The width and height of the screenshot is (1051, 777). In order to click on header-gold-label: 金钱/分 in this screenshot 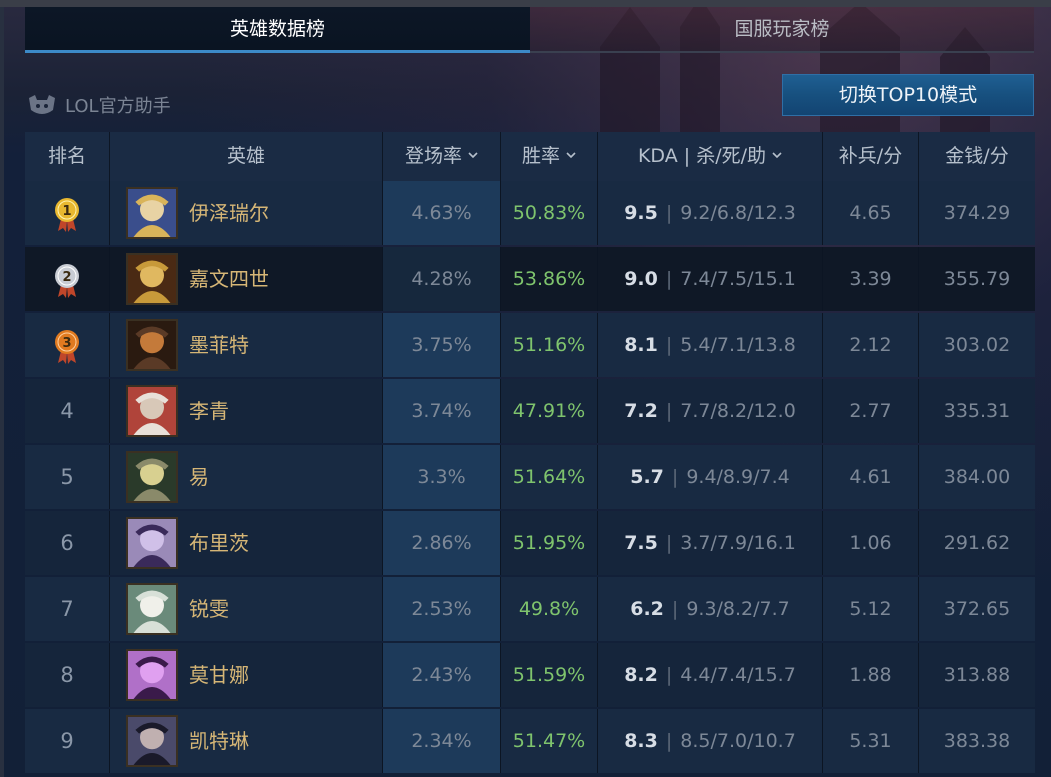, I will do `click(977, 156)`.